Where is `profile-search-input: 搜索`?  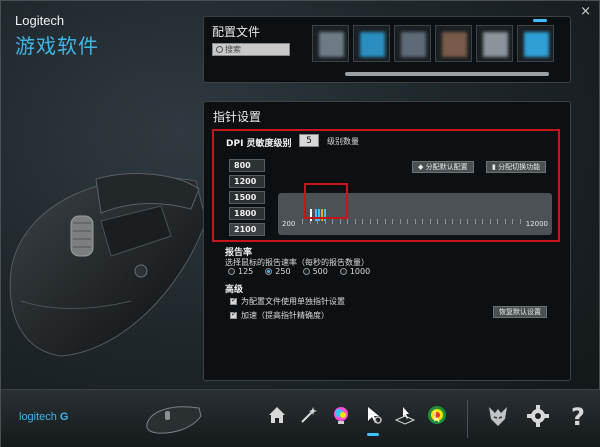
profile-search-input: 搜索 is located at coordinates (251, 49).